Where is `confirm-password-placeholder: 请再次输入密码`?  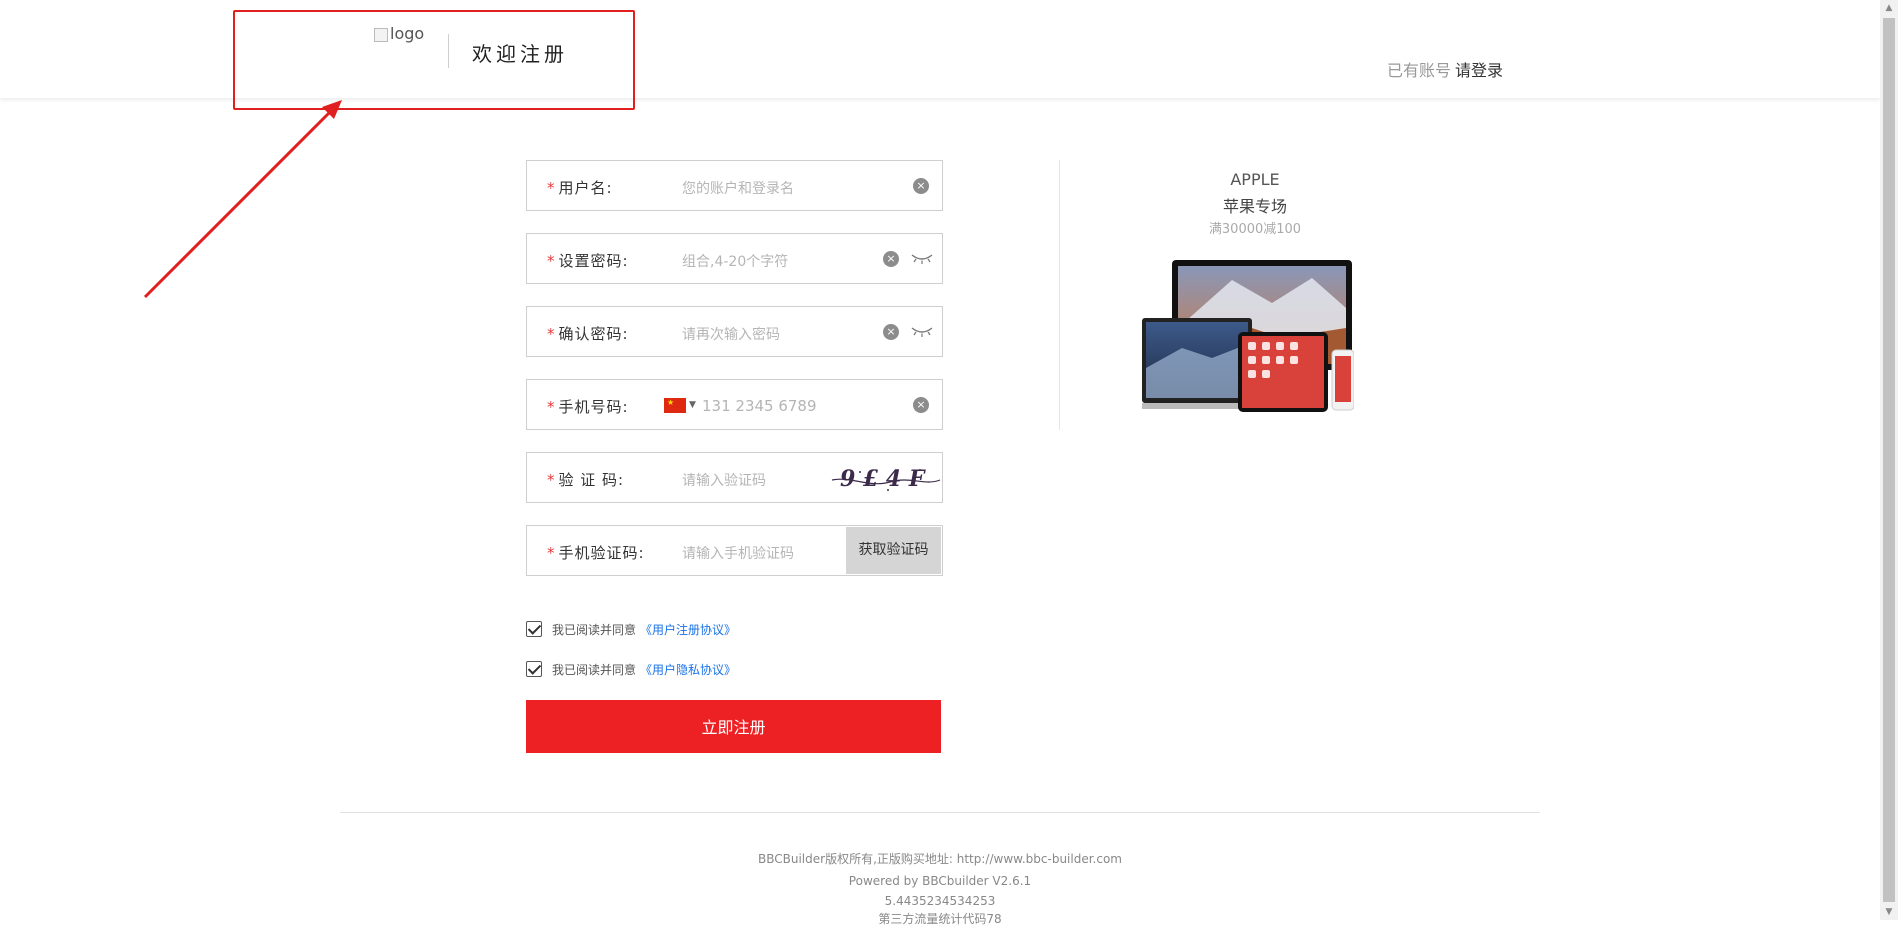 confirm-password-placeholder: 请再次输入密码 is located at coordinates (731, 334).